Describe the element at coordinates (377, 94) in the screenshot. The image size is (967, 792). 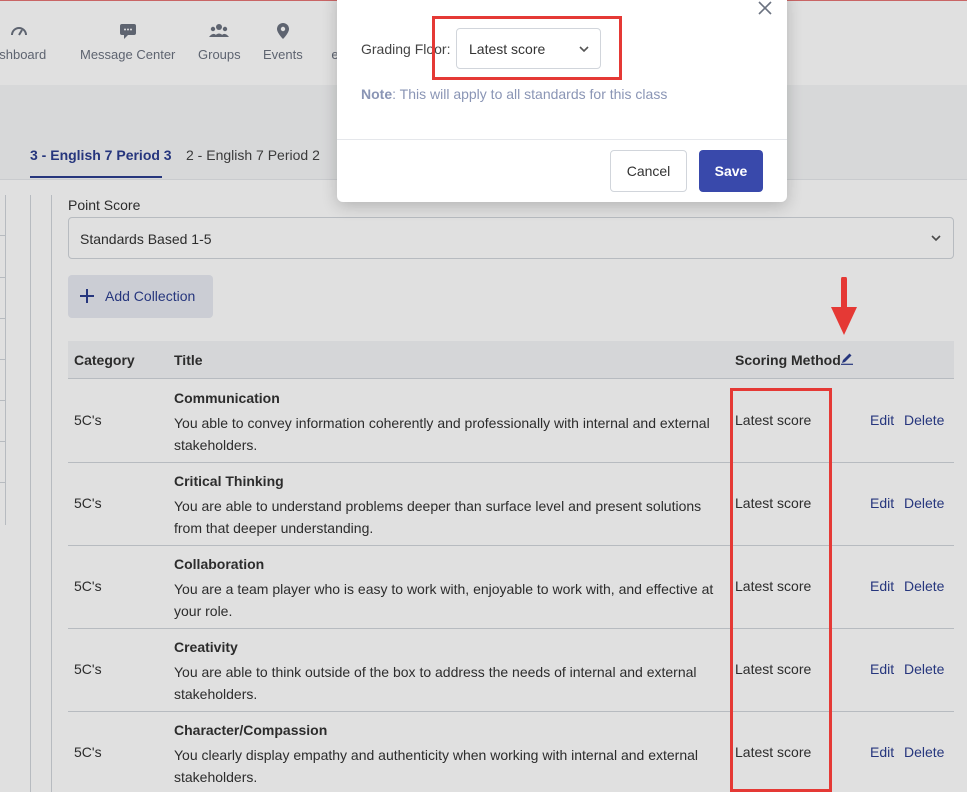
I see `note-prefix: Note` at that location.